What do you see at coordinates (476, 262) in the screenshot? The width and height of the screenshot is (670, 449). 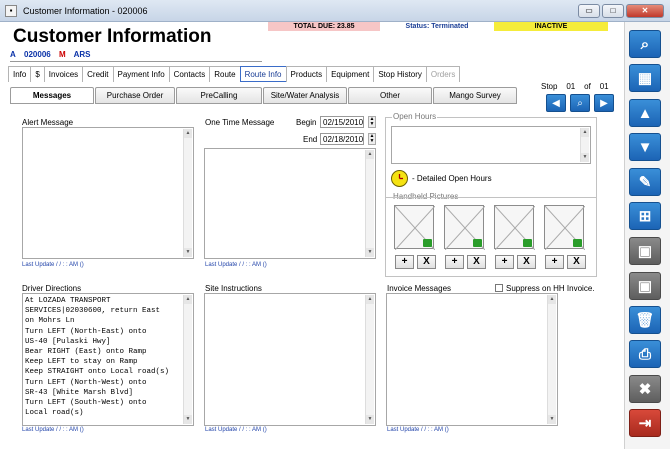 I see `remove-picture-2-button: X` at bounding box center [476, 262].